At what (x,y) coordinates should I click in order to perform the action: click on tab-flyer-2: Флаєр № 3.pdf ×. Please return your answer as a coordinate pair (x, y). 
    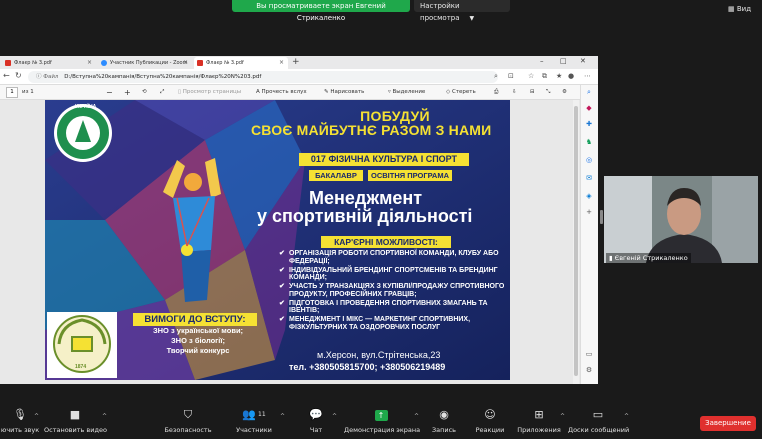
    Looking at the image, I should click on (241, 63).